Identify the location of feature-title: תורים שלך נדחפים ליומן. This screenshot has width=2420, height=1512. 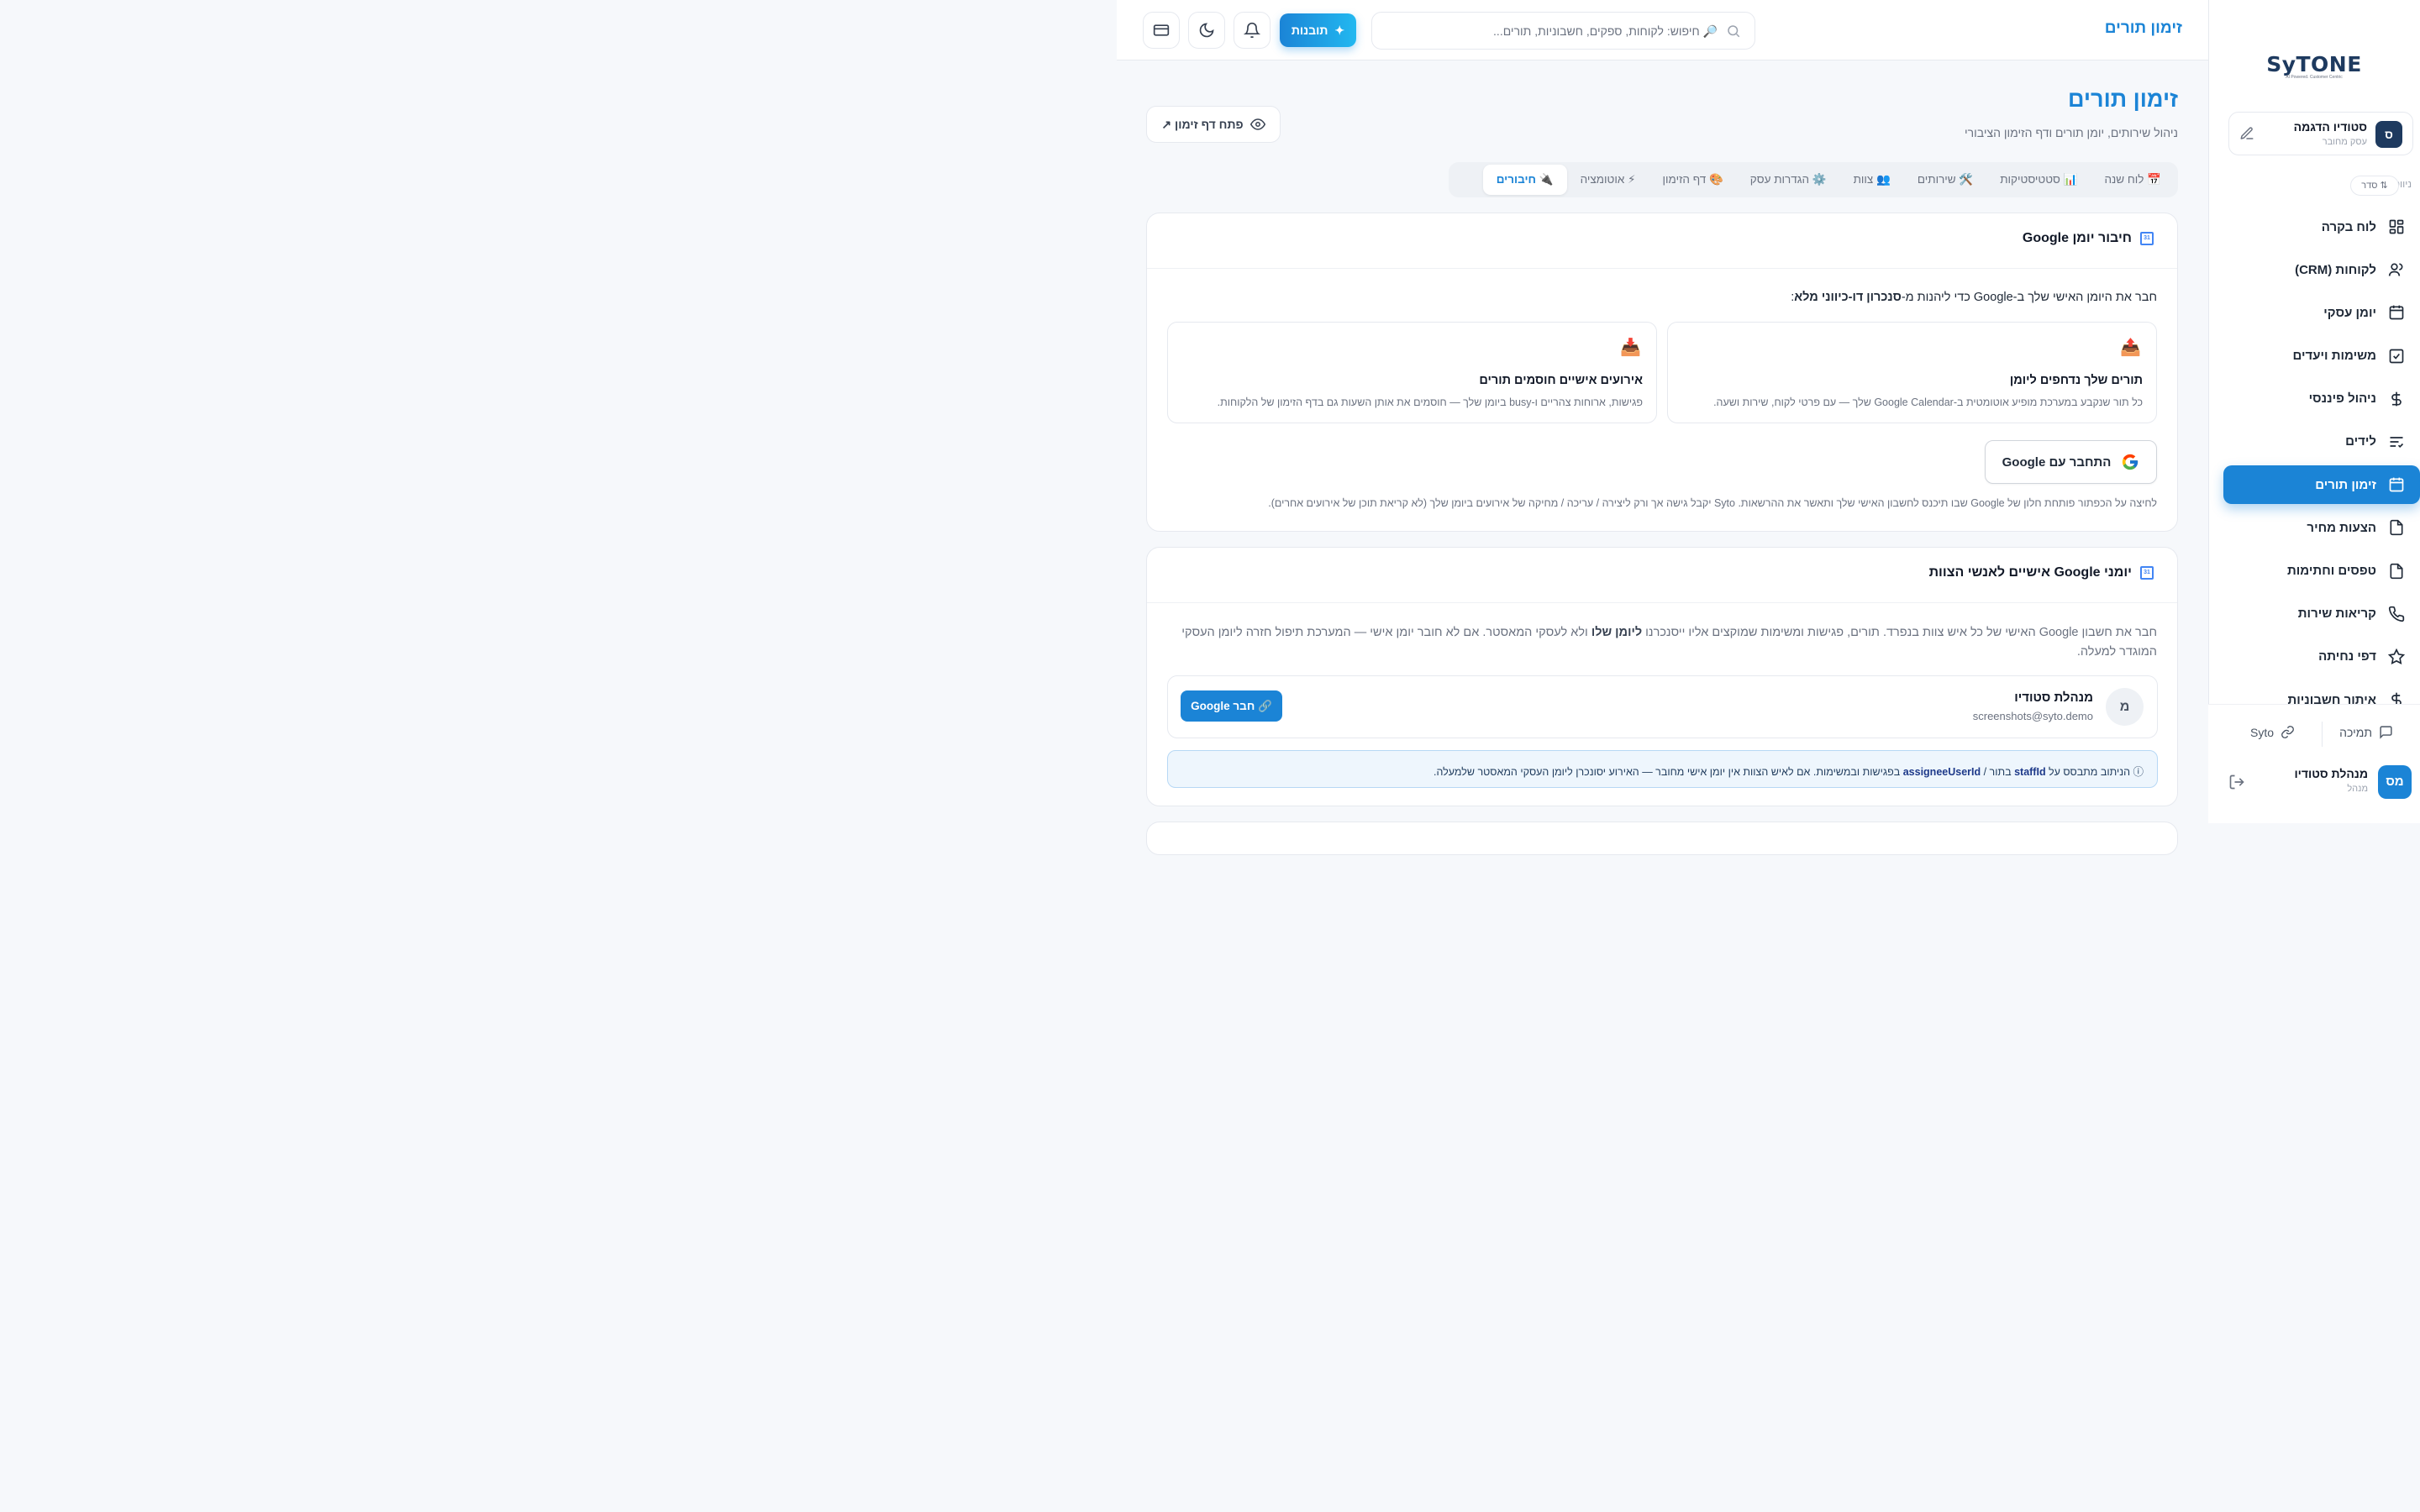
(2076, 380).